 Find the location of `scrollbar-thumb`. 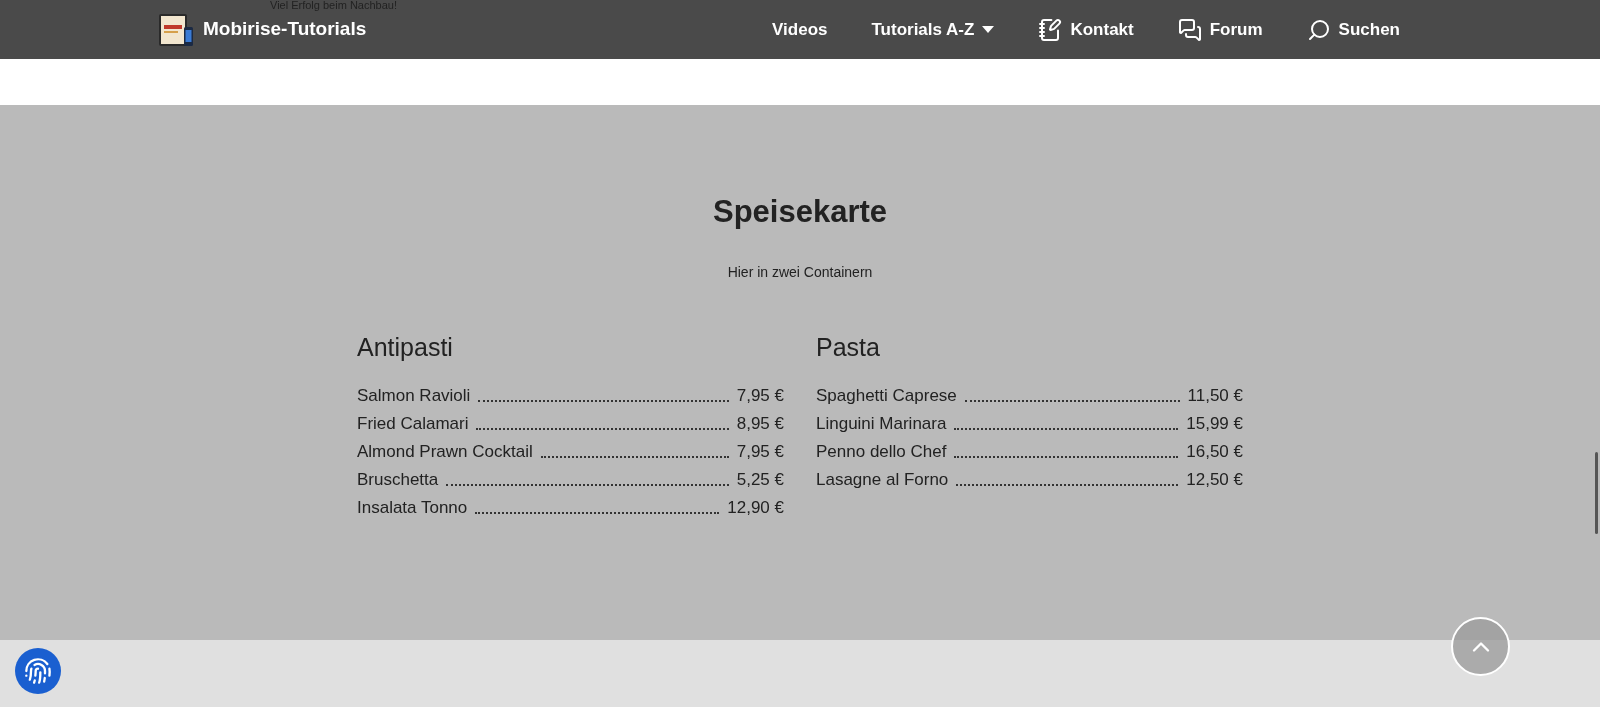

scrollbar-thumb is located at coordinates (1596, 493).